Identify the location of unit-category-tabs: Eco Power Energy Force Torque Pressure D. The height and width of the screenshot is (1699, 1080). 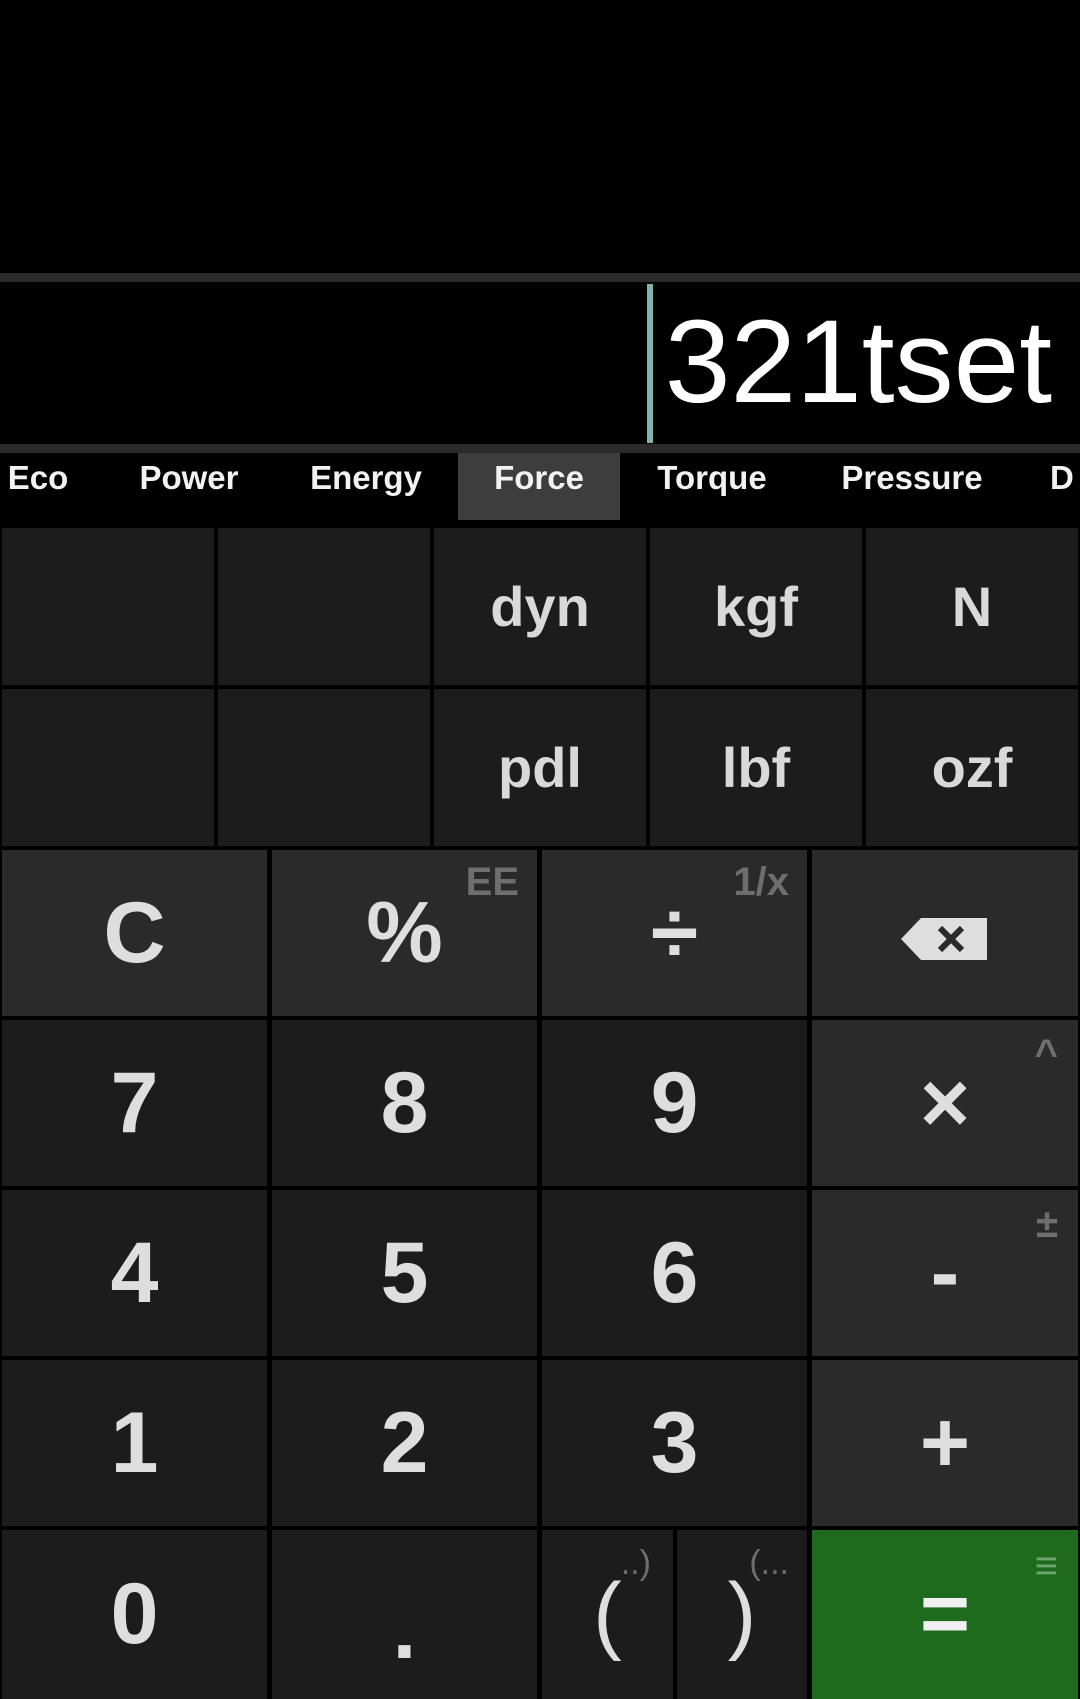
(540, 486).